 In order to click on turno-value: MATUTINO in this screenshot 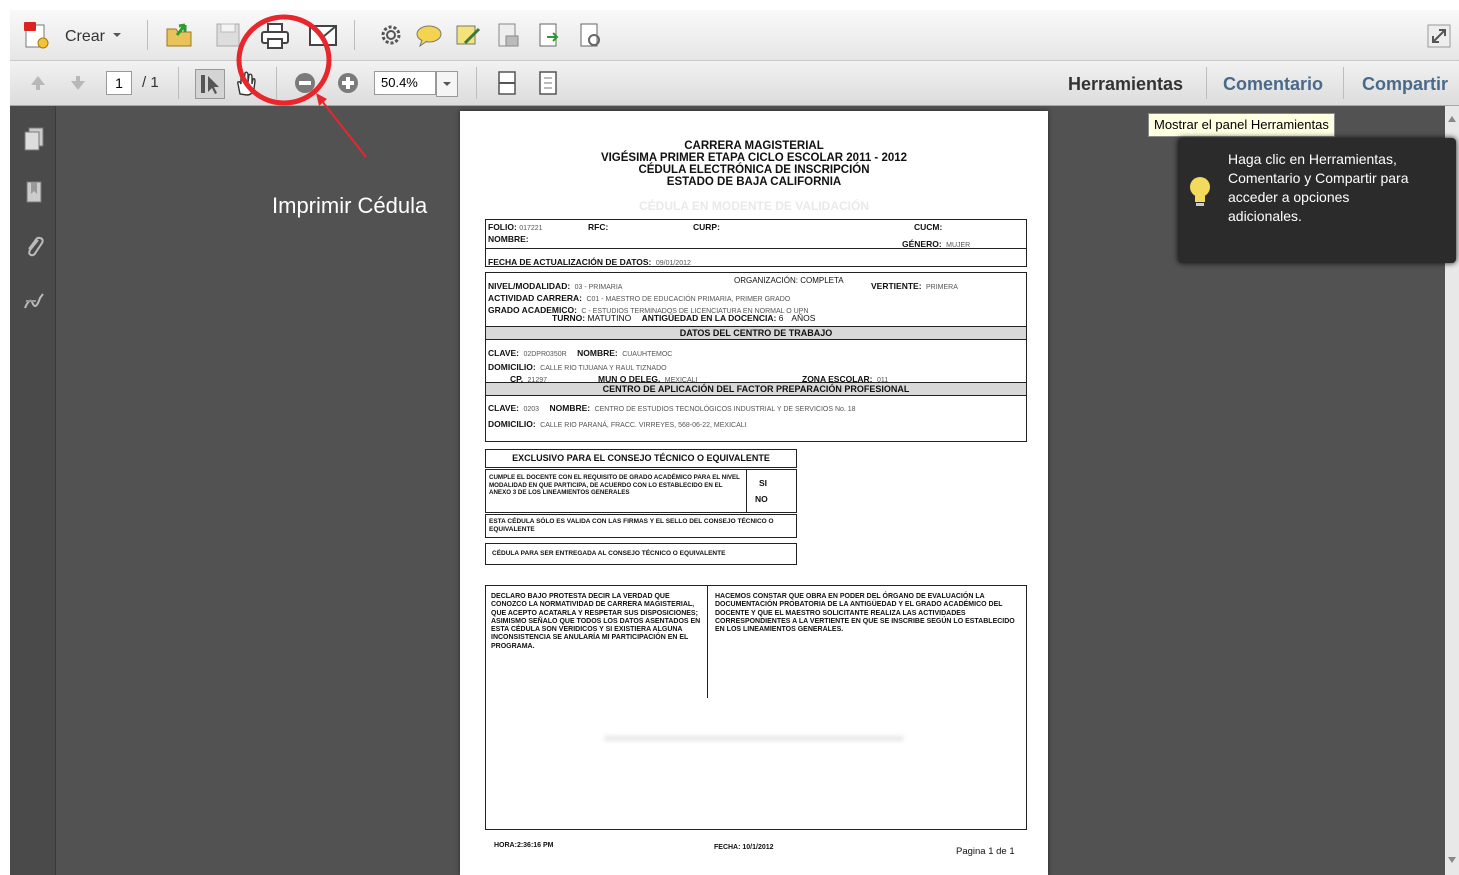, I will do `click(609, 318)`.